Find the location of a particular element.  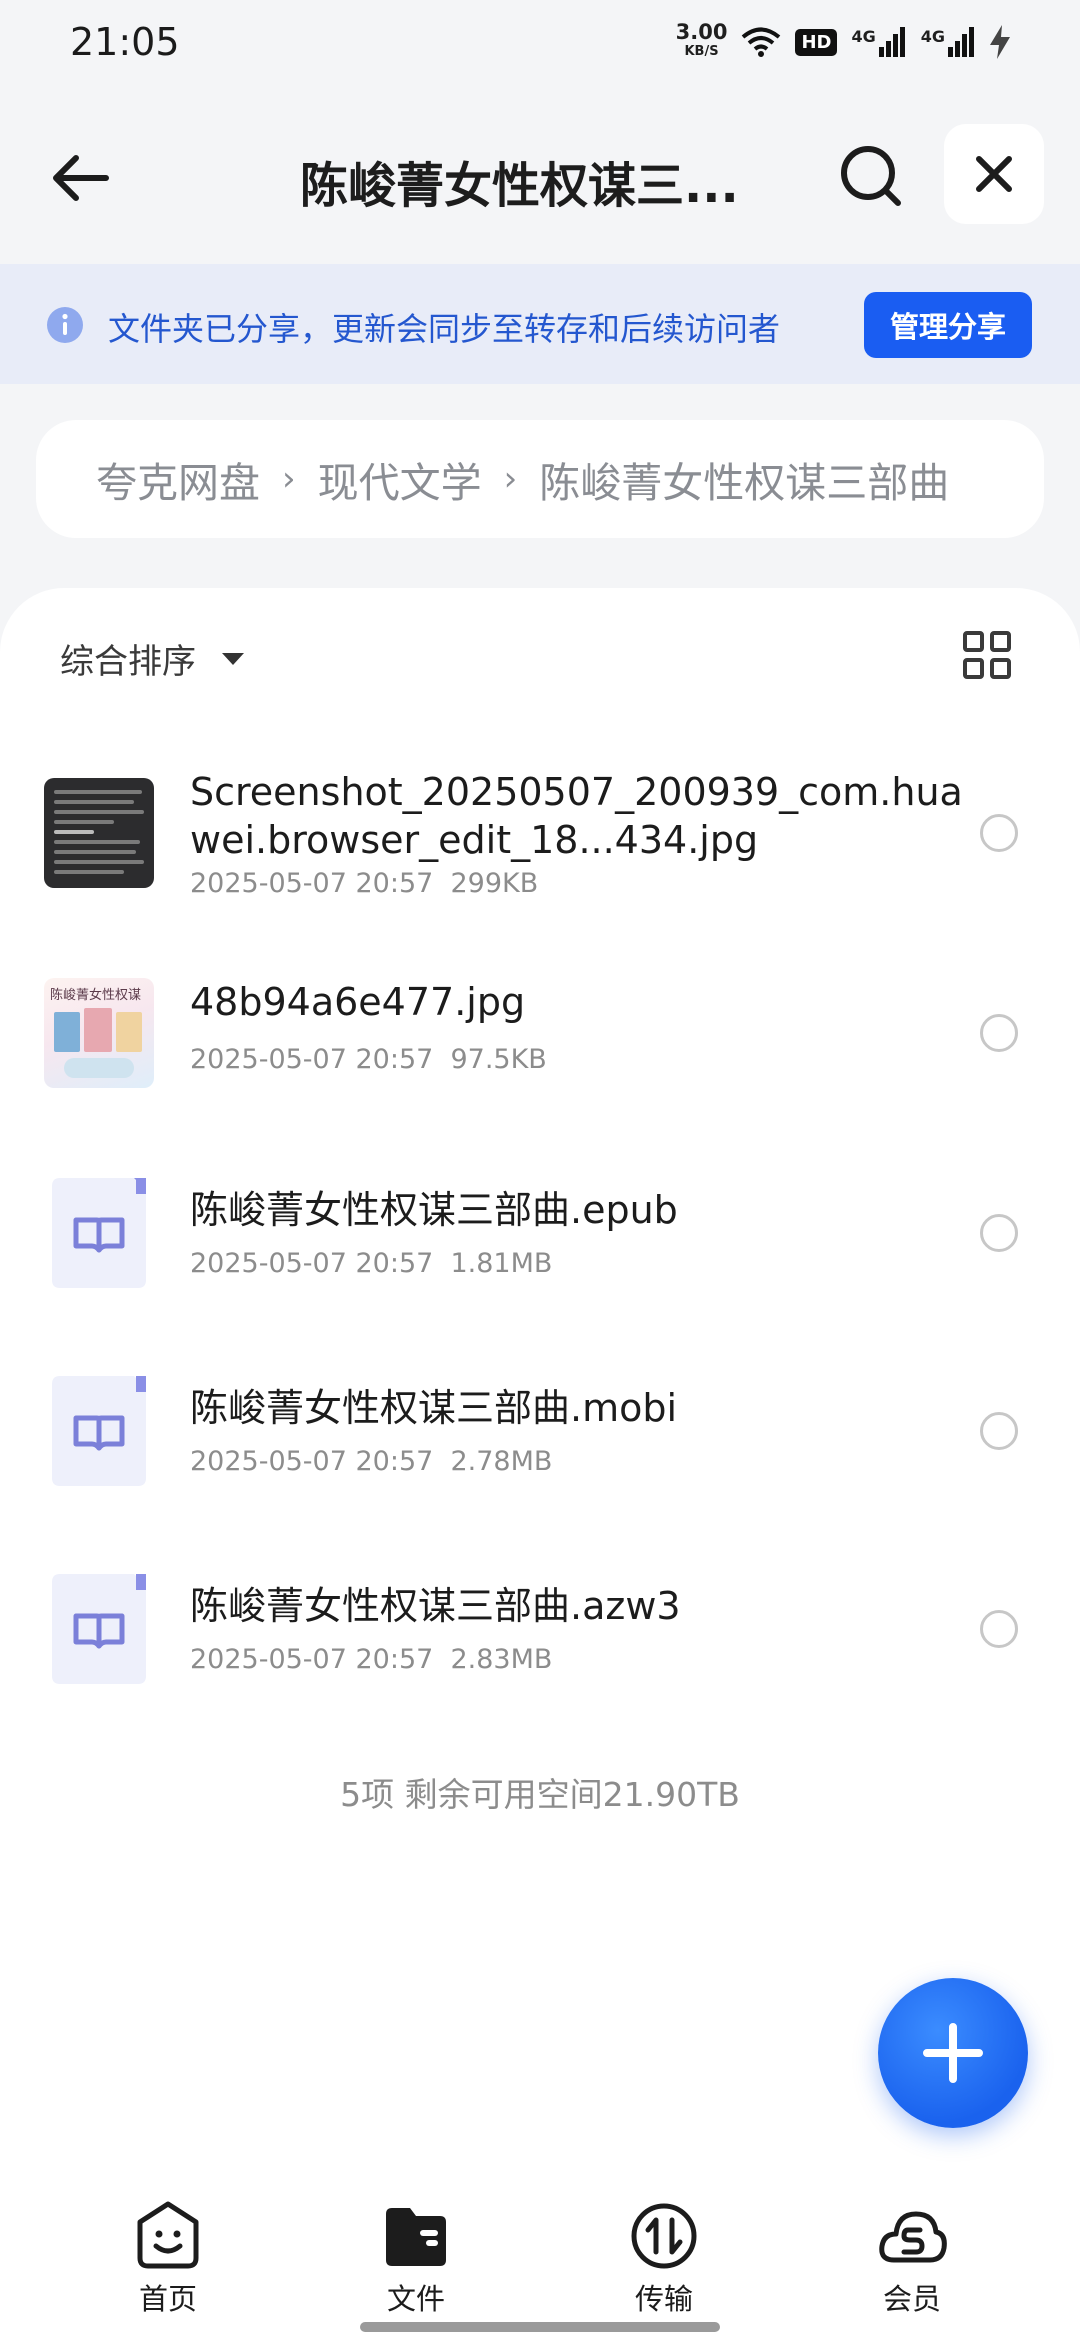

breadcrumb-item-parent: 现代文学 is located at coordinates (400, 479).